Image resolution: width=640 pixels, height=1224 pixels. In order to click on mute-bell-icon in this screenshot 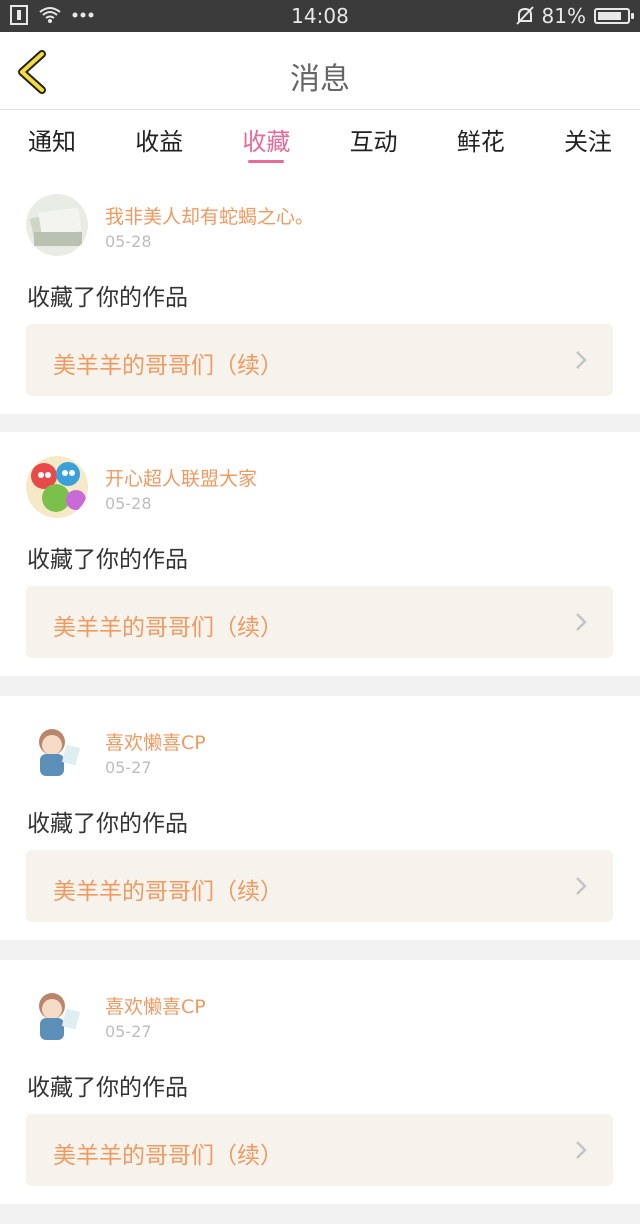, I will do `click(524, 15)`.